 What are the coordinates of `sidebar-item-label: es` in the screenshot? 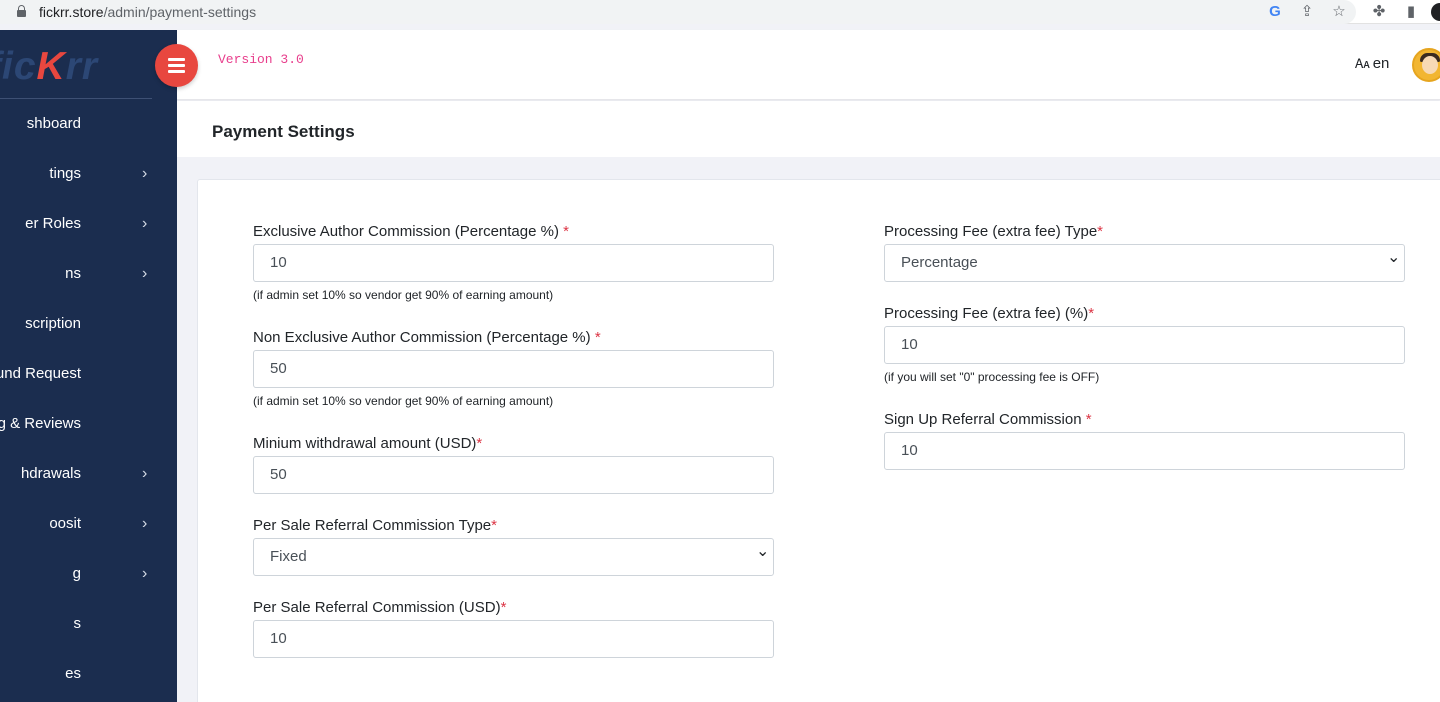 It's located at (73, 673).